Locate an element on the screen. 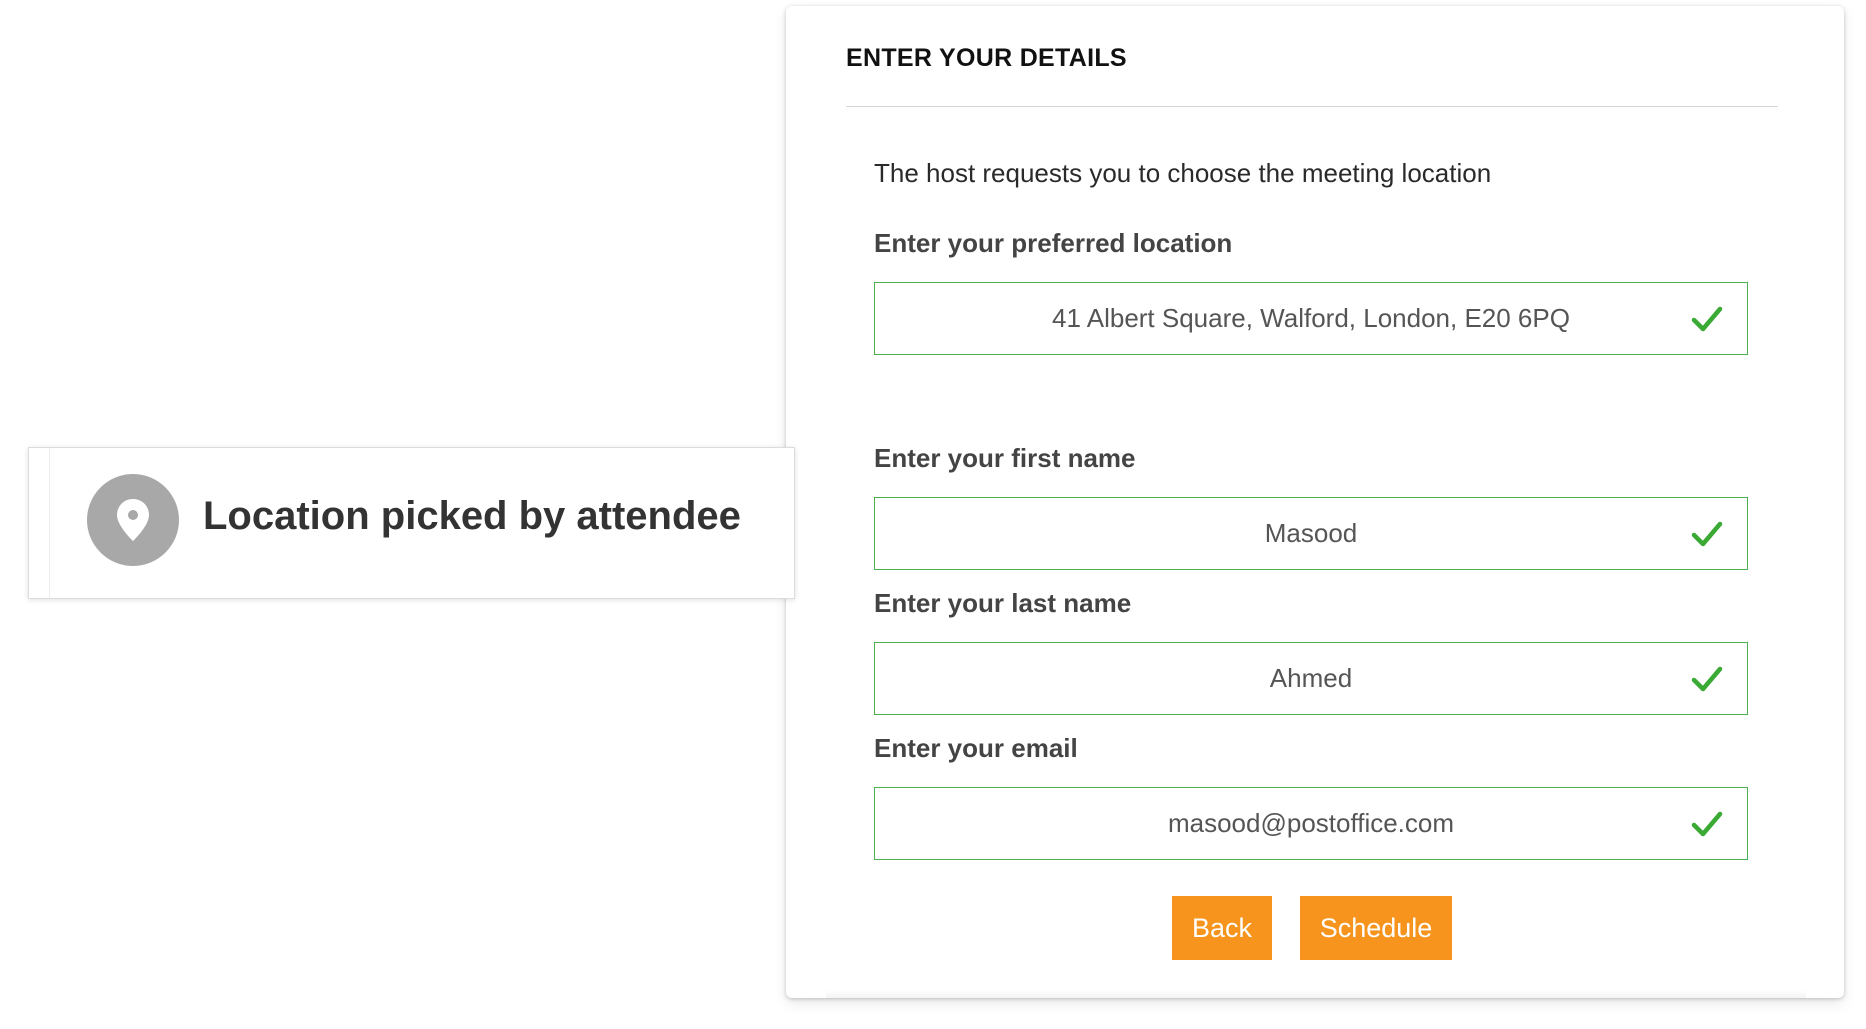  badge-divider is located at coordinates (49, 523).